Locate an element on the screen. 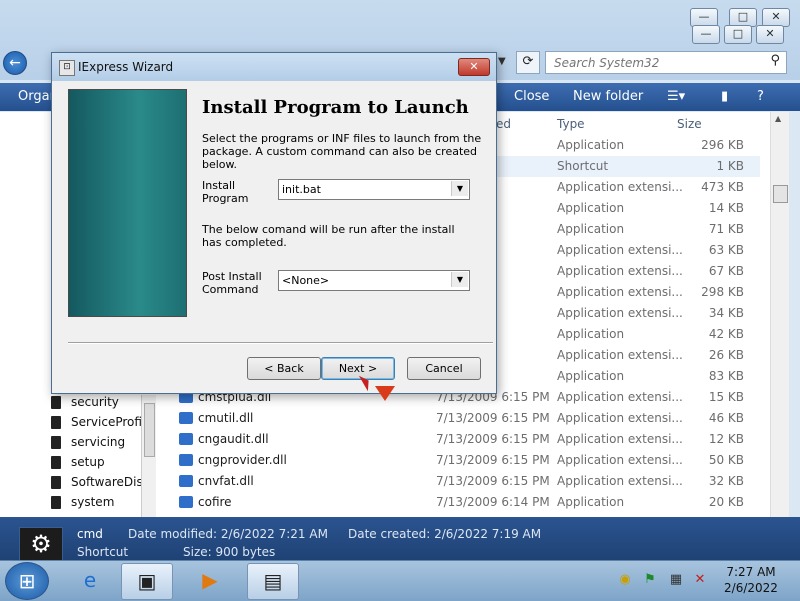  navigation-scroll-thumb is located at coordinates (149, 430).